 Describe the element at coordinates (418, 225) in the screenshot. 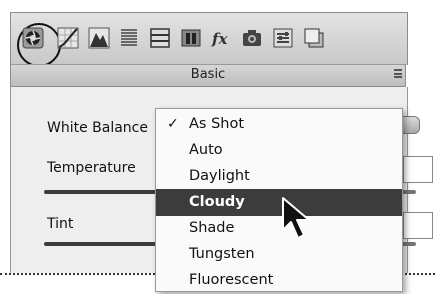

I see `tint-value-field` at that location.